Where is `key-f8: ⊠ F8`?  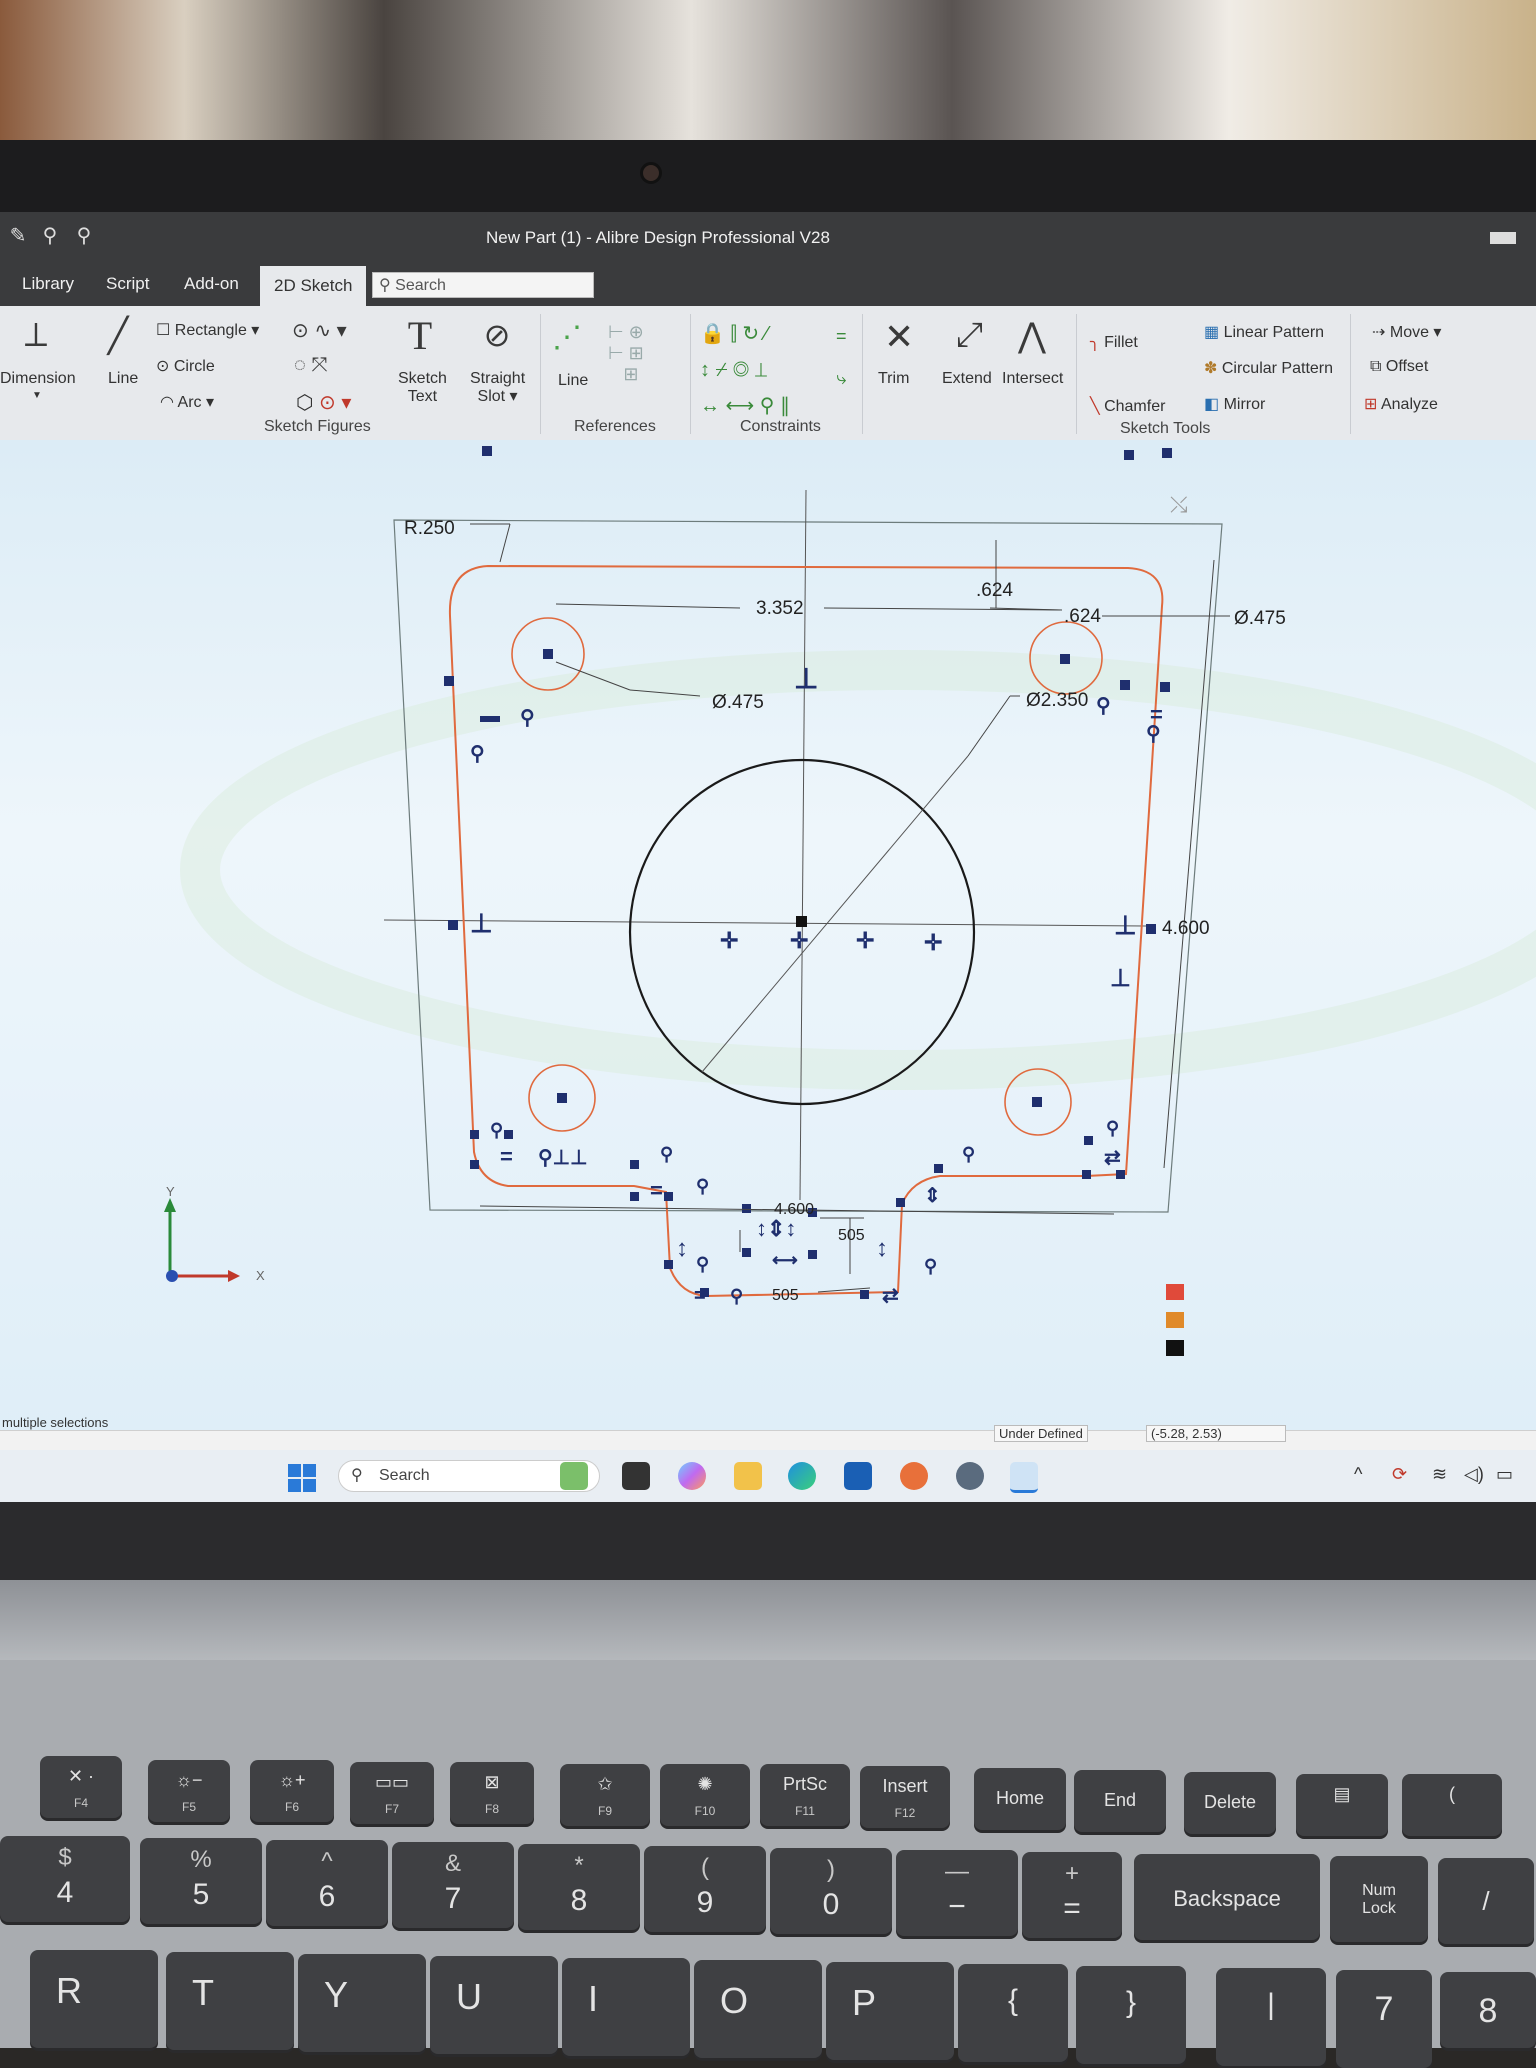 key-f8: ⊠ F8 is located at coordinates (492, 1793).